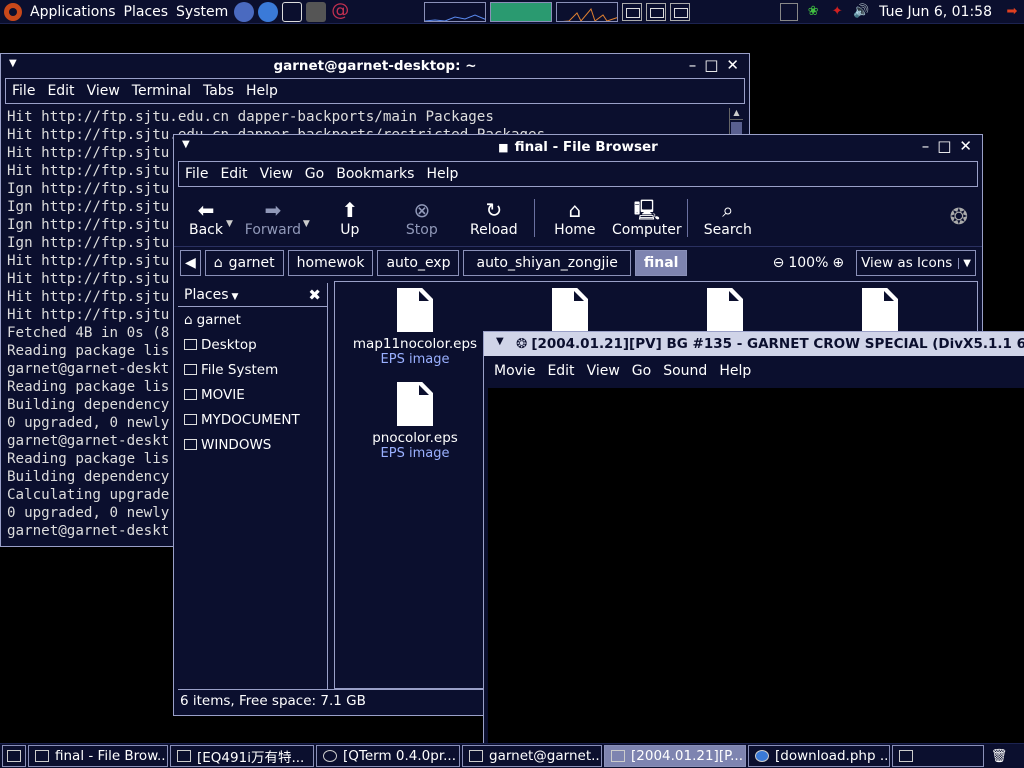 The image size is (1024, 768). I want to click on stop-icon: ⊗, so click(422, 209).